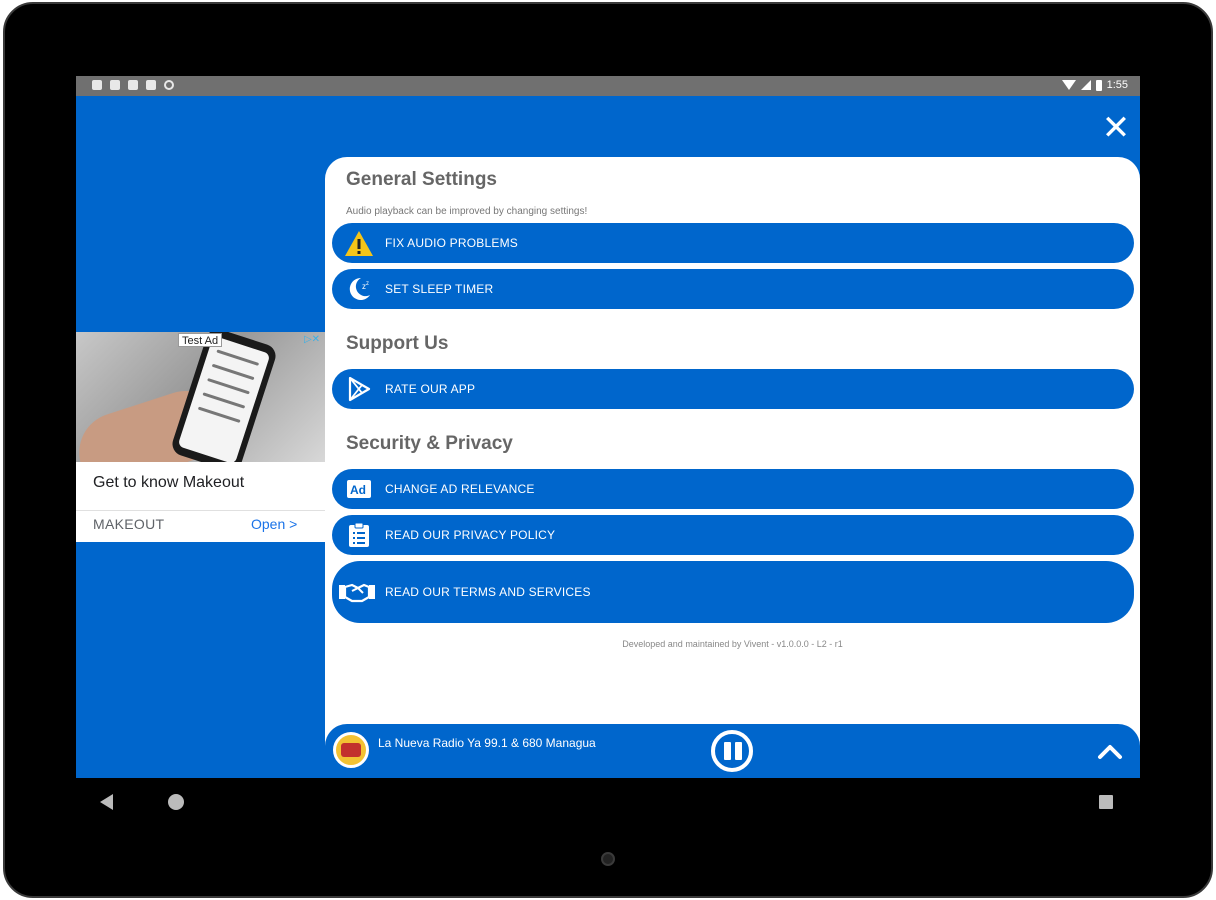  What do you see at coordinates (429, 443) in the screenshot?
I see `security-privacy-title: Security & Privacy` at bounding box center [429, 443].